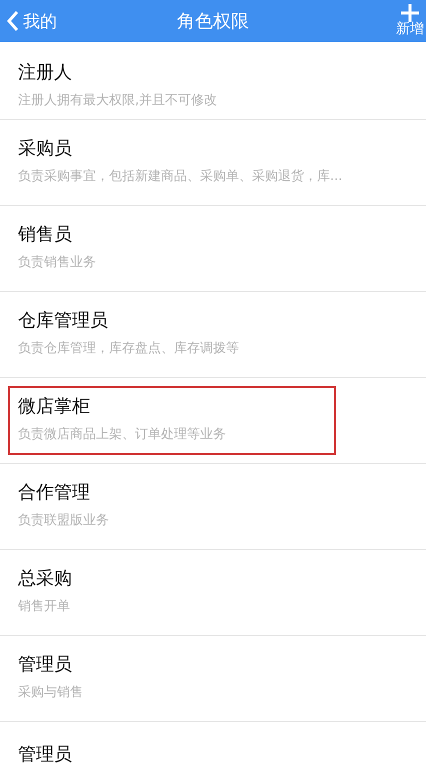 Image resolution: width=426 pixels, height=771 pixels. I want to click on role-name: 微店掌柜, so click(54, 406).